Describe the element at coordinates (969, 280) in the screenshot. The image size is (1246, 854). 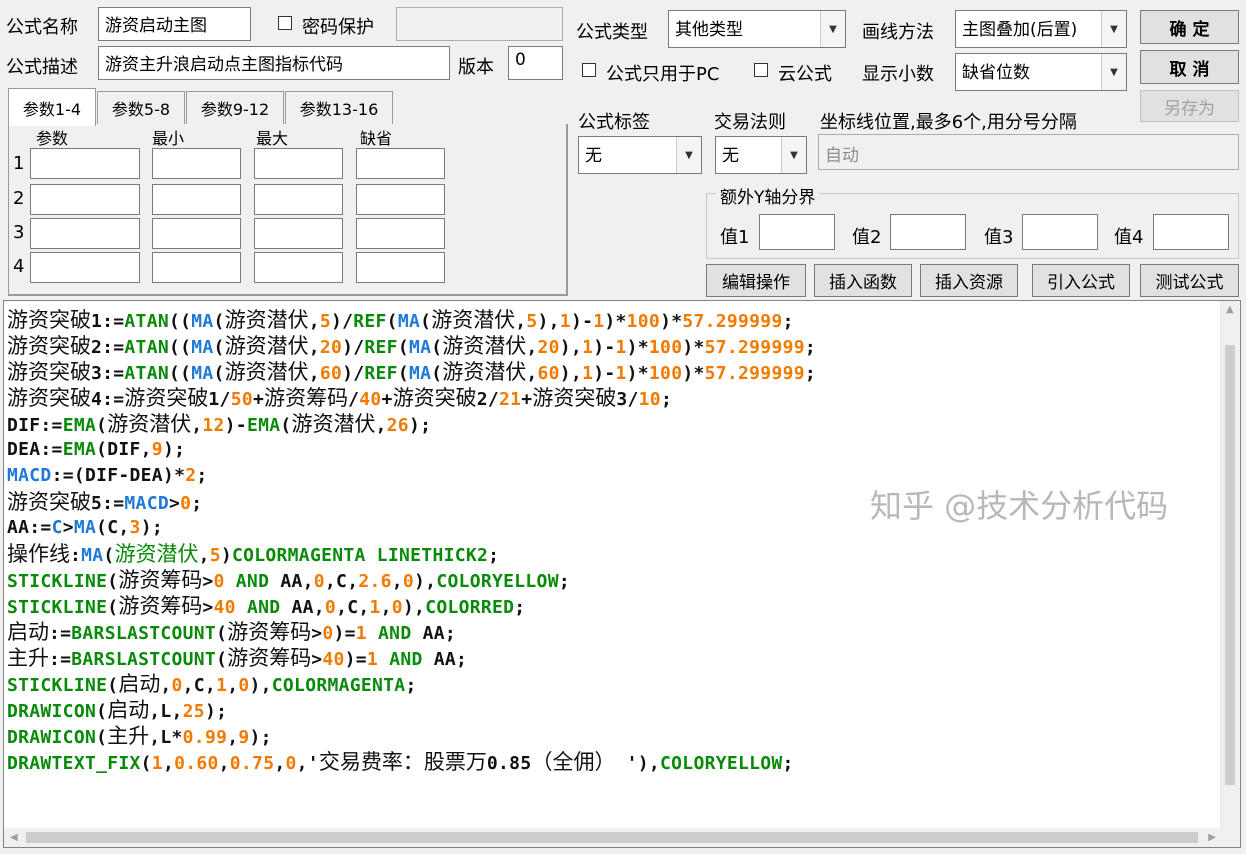
I see `insert-resource-button: 插入资源` at that location.